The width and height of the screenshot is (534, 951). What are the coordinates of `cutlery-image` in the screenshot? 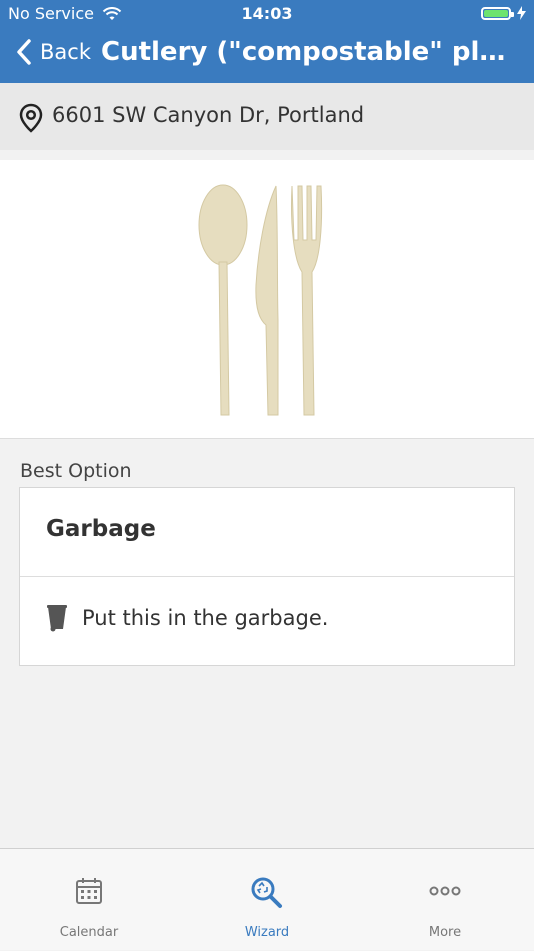 It's located at (260, 300).